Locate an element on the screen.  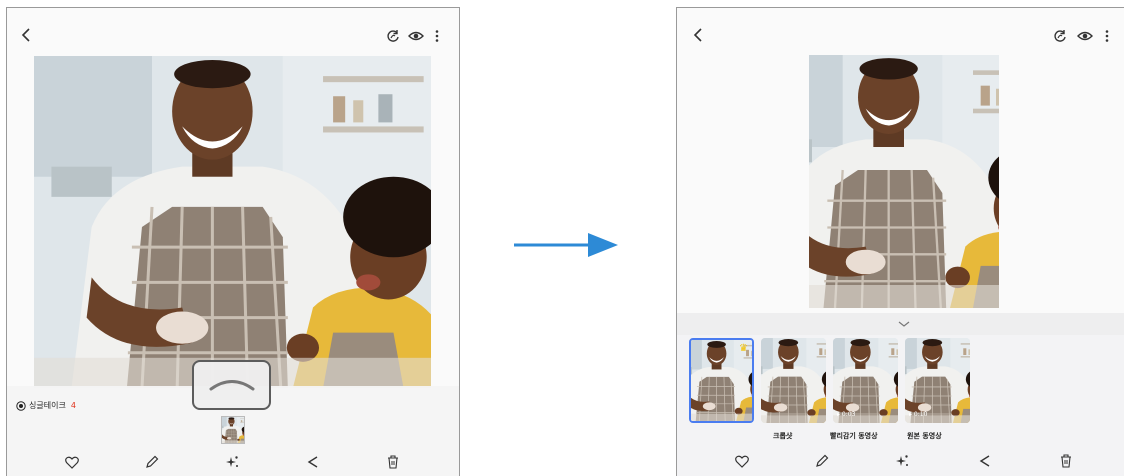
single-take-label: 싱글테이크 is located at coordinates (47, 405).